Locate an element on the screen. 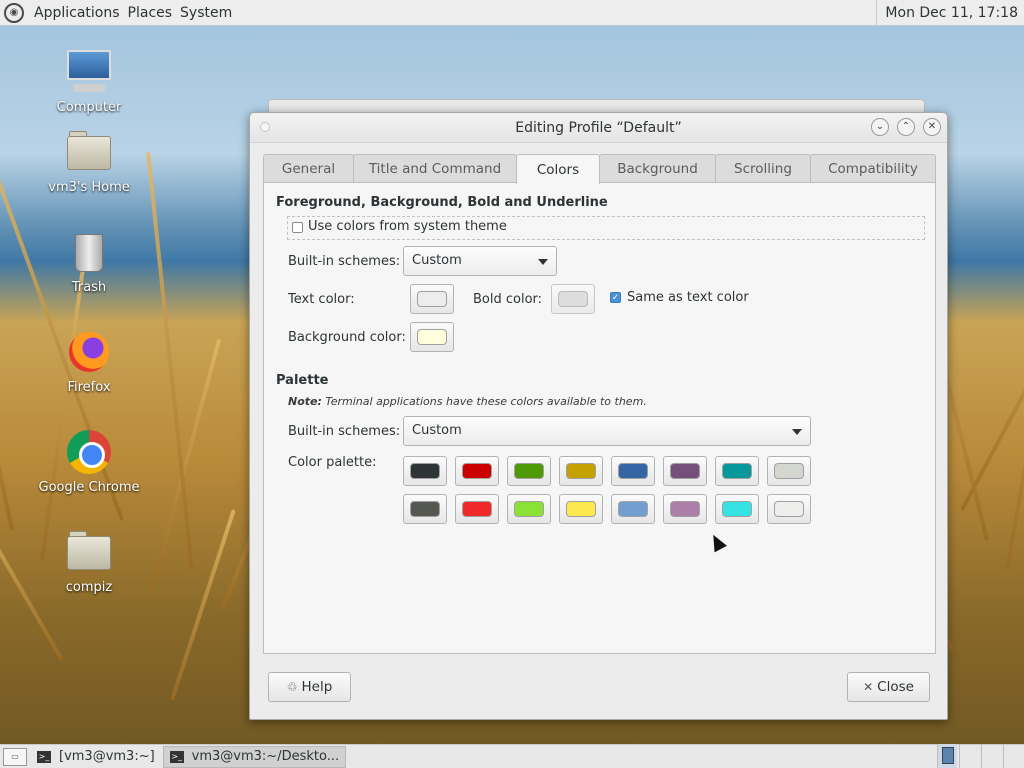  tab-compatibility: Compatibility is located at coordinates (873, 168).